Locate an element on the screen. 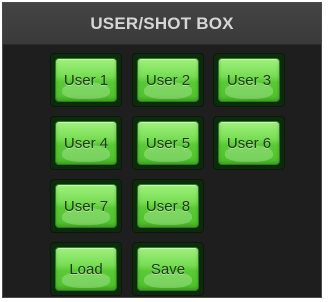 This screenshot has height=302, width=328. user-1-button: User 1 is located at coordinates (86, 80).